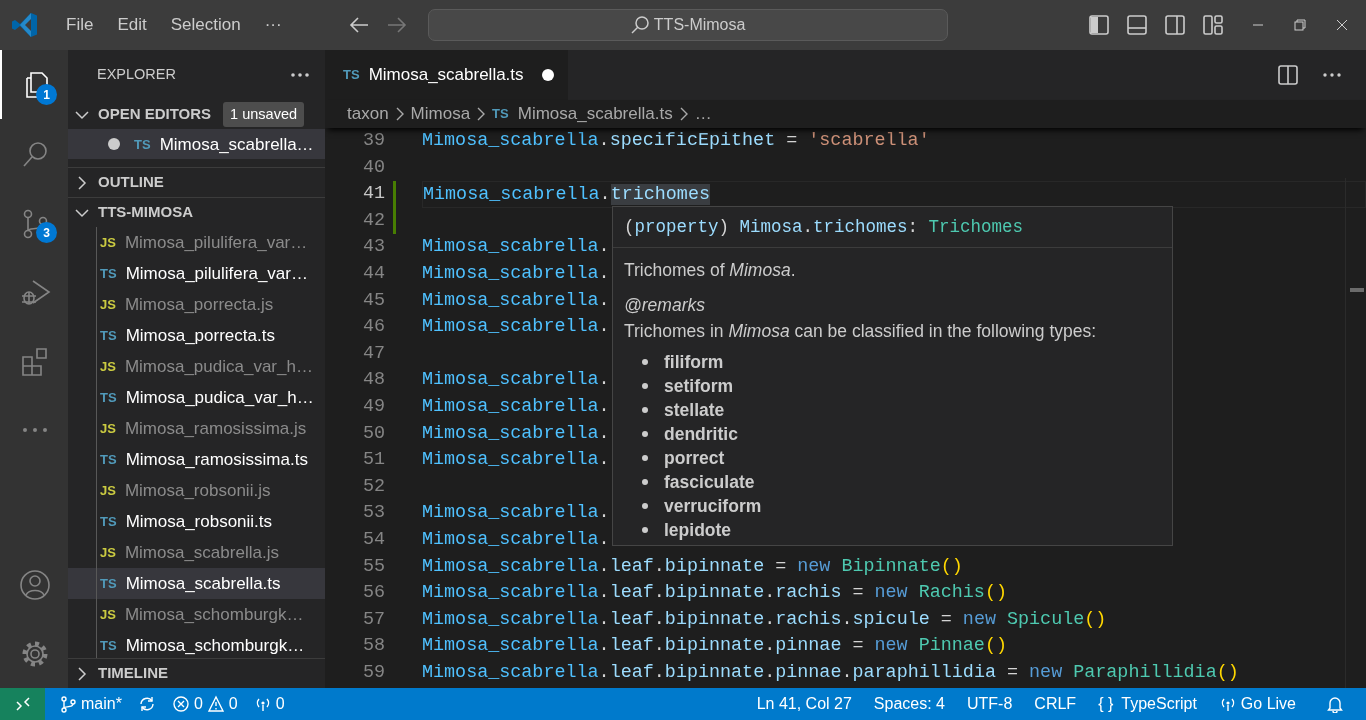 The image size is (1366, 720). I want to click on explorer-entry: TS Mimosa_ramosissima.ts, so click(196, 459).